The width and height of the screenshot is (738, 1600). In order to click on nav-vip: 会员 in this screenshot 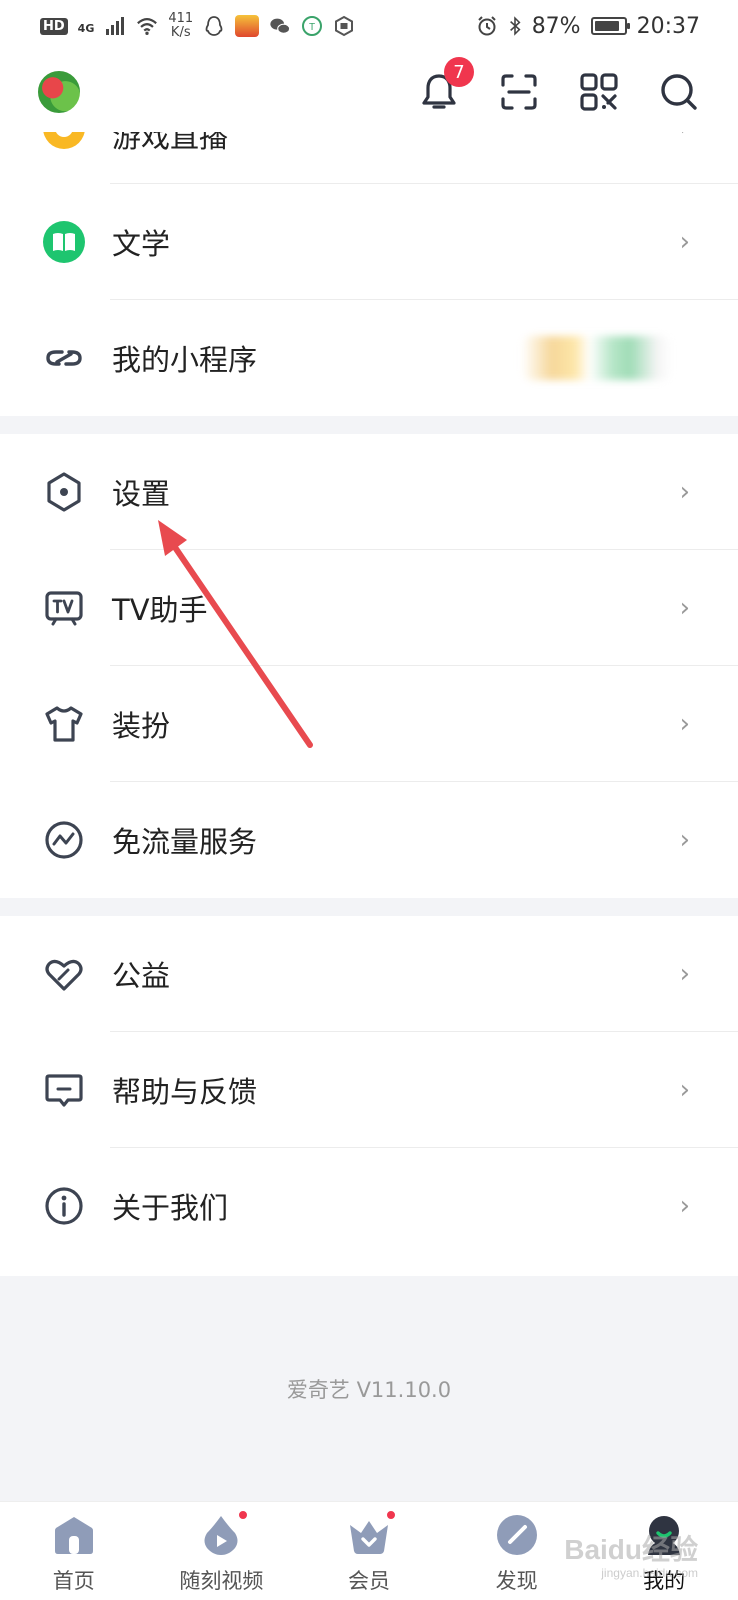, I will do `click(369, 1551)`.